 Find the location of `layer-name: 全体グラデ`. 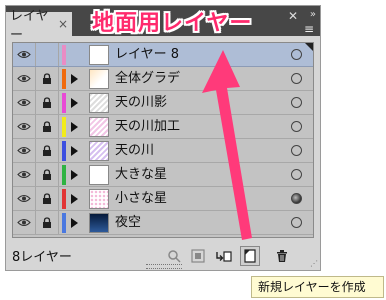

layer-name: 全体グラデ is located at coordinates (147, 78).